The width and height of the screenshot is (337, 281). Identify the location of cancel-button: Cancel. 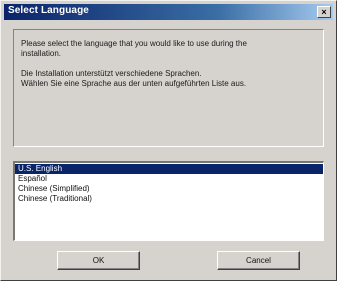
(258, 260).